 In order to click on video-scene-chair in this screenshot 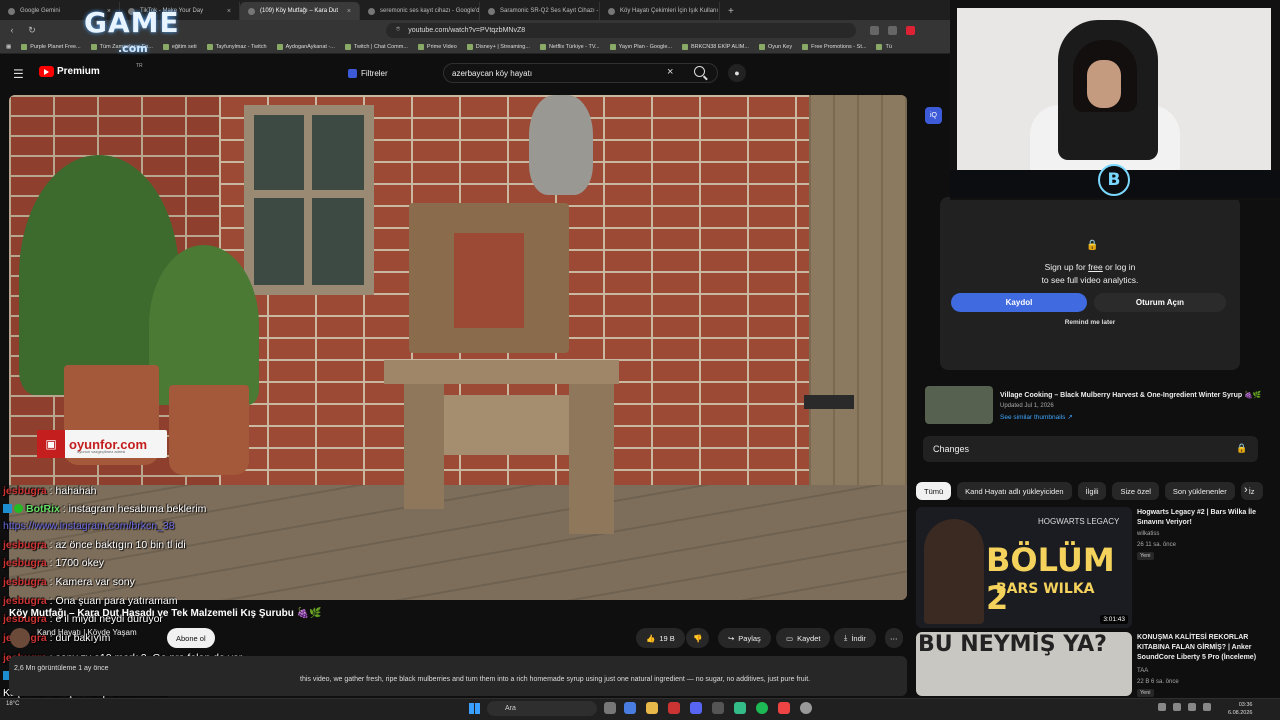, I will do `click(489, 278)`.